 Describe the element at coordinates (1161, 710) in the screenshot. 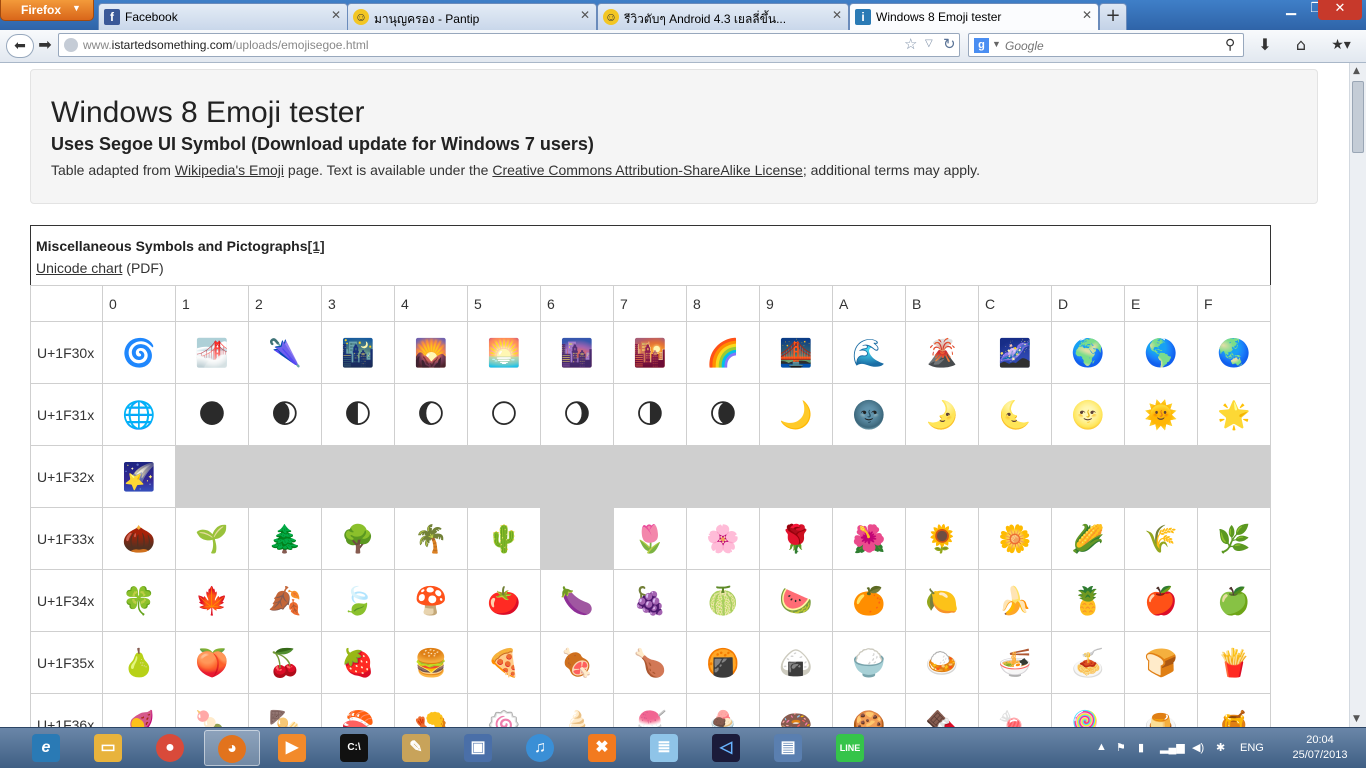

I see `emoji-cell: 🍮` at that location.